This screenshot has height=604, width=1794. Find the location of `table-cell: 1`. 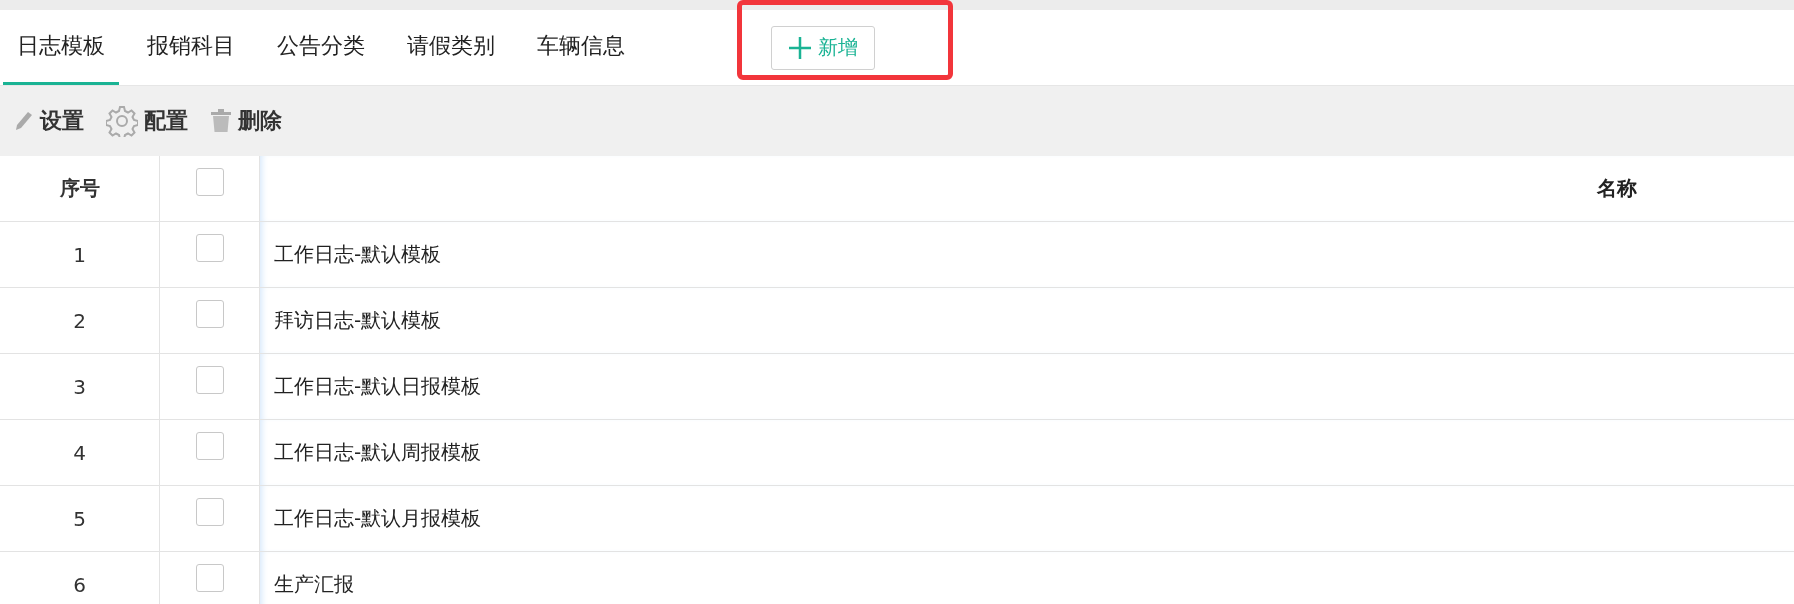

table-cell: 1 is located at coordinates (80, 255).